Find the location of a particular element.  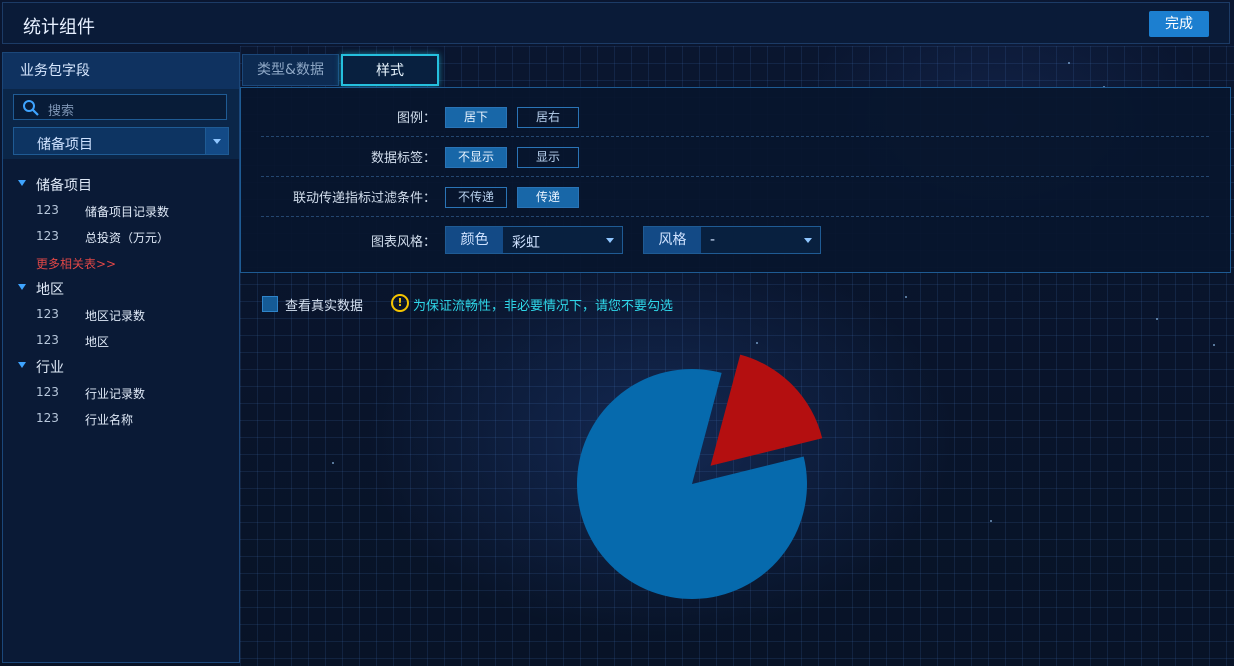

style-select: 风格 - is located at coordinates (732, 240).